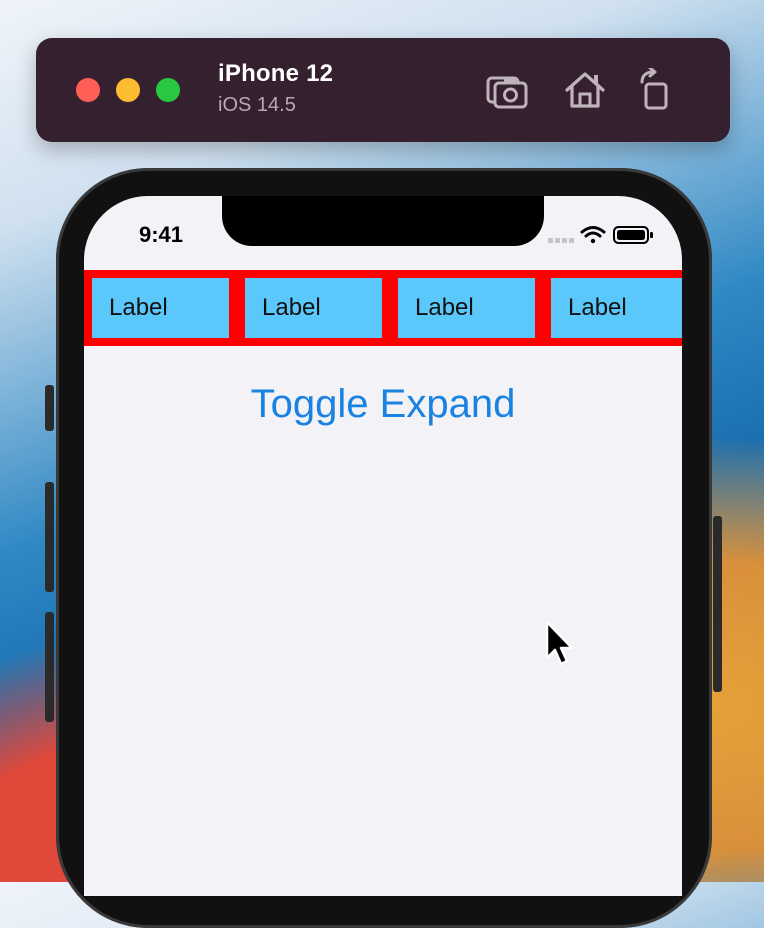 The image size is (764, 928). I want to click on signal-icon, so click(561, 240).